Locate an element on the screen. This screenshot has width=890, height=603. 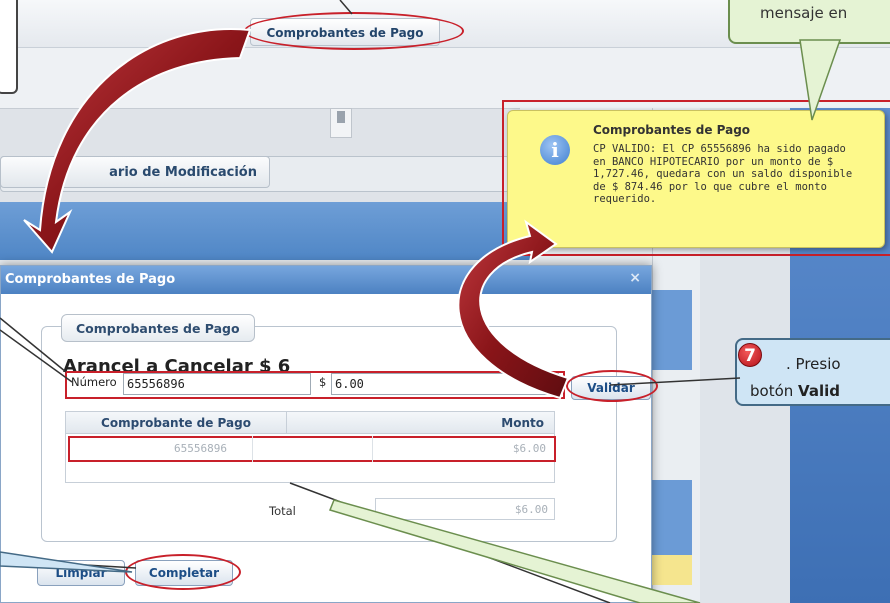
numero-input: 65556896 is located at coordinates (217, 384).